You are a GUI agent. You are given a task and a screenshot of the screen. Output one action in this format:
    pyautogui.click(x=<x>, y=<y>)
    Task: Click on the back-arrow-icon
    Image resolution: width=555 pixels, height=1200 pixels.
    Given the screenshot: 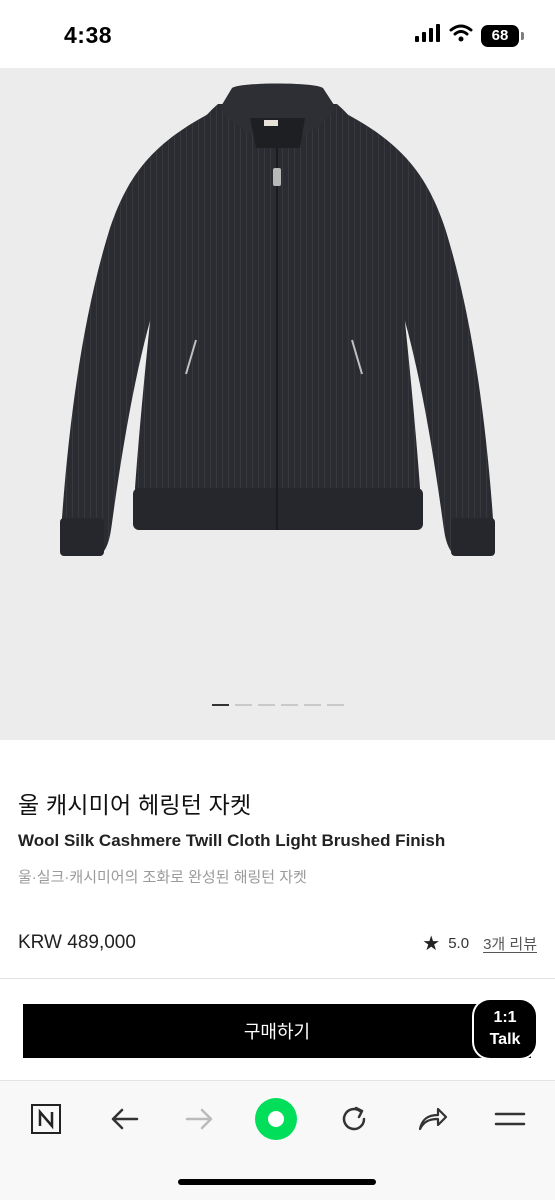 What is the action you would take?
    pyautogui.click(x=124, y=1119)
    